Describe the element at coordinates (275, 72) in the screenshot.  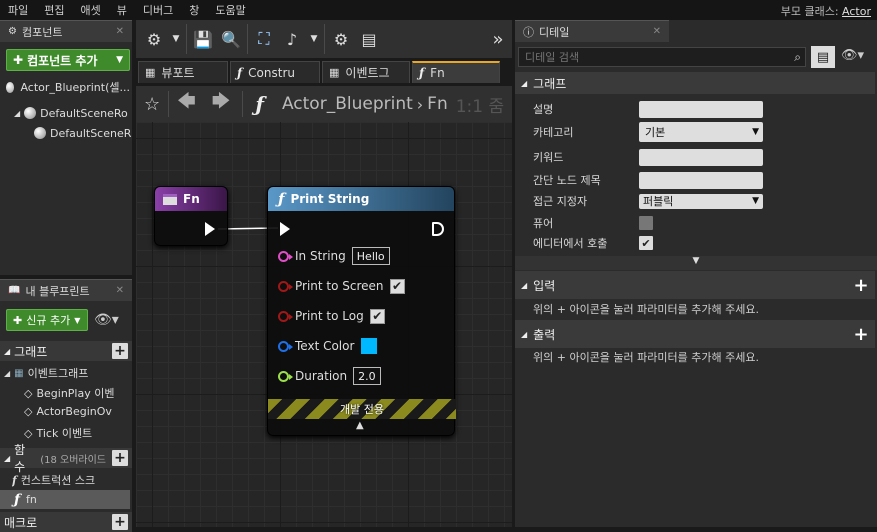
I see `tab-construction: ƒ Constru` at that location.